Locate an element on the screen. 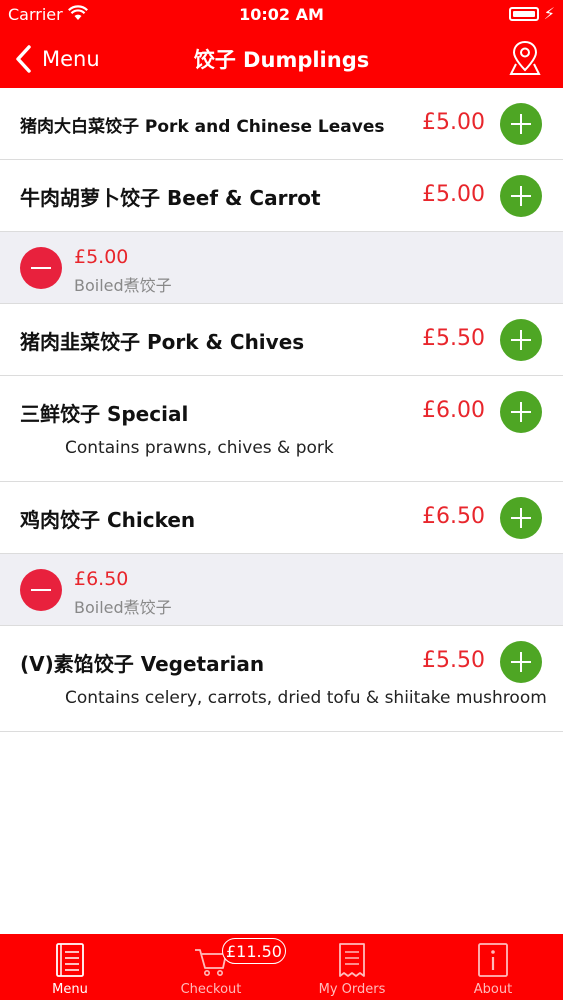 The image size is (563, 1000). tab-label: About is located at coordinates (493, 989).